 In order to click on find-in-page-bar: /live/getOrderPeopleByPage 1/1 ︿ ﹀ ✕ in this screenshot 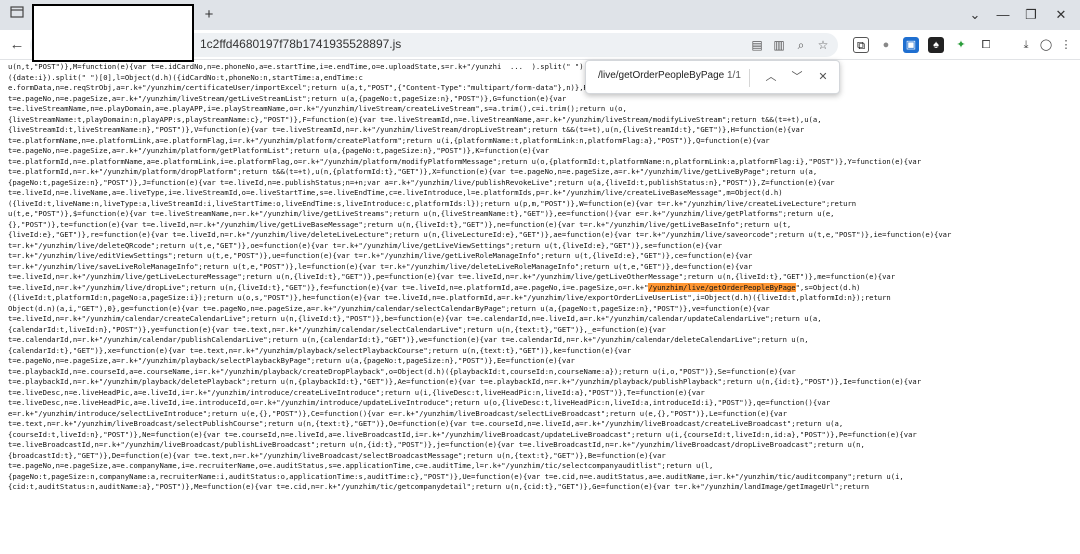, I will do `click(712, 77)`.